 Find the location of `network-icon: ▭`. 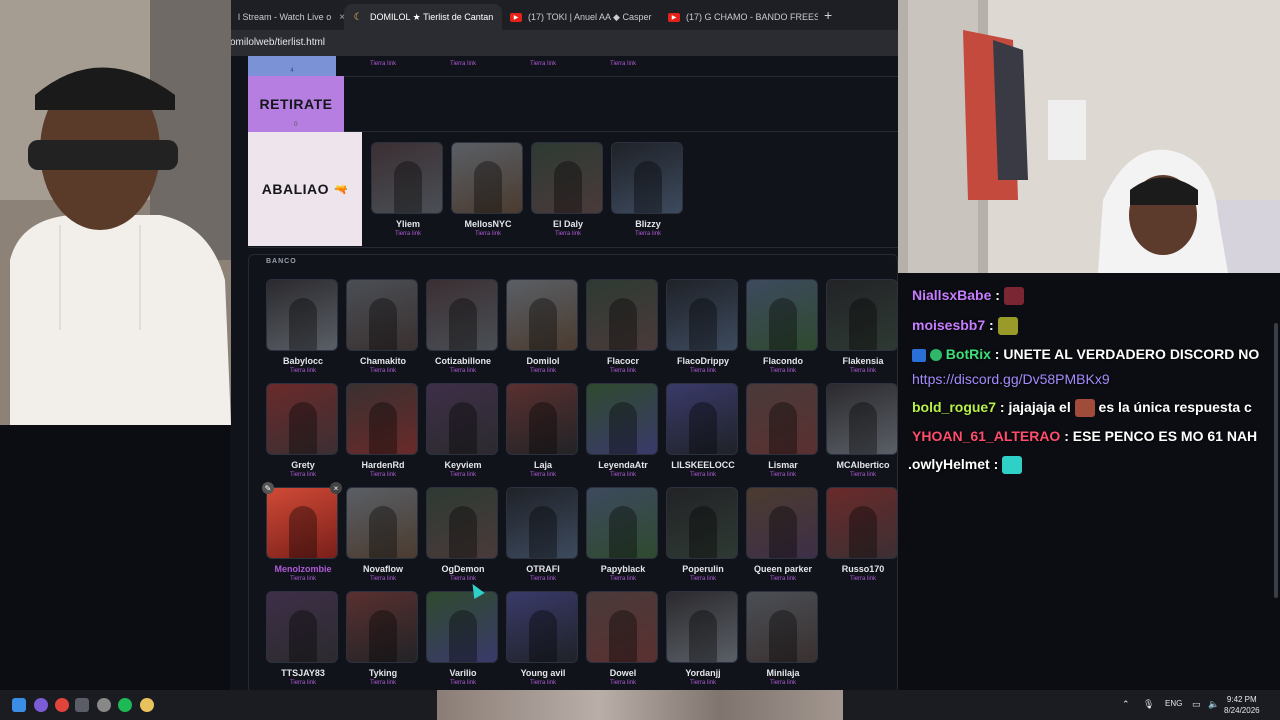

network-icon: ▭ is located at coordinates (1196, 704).